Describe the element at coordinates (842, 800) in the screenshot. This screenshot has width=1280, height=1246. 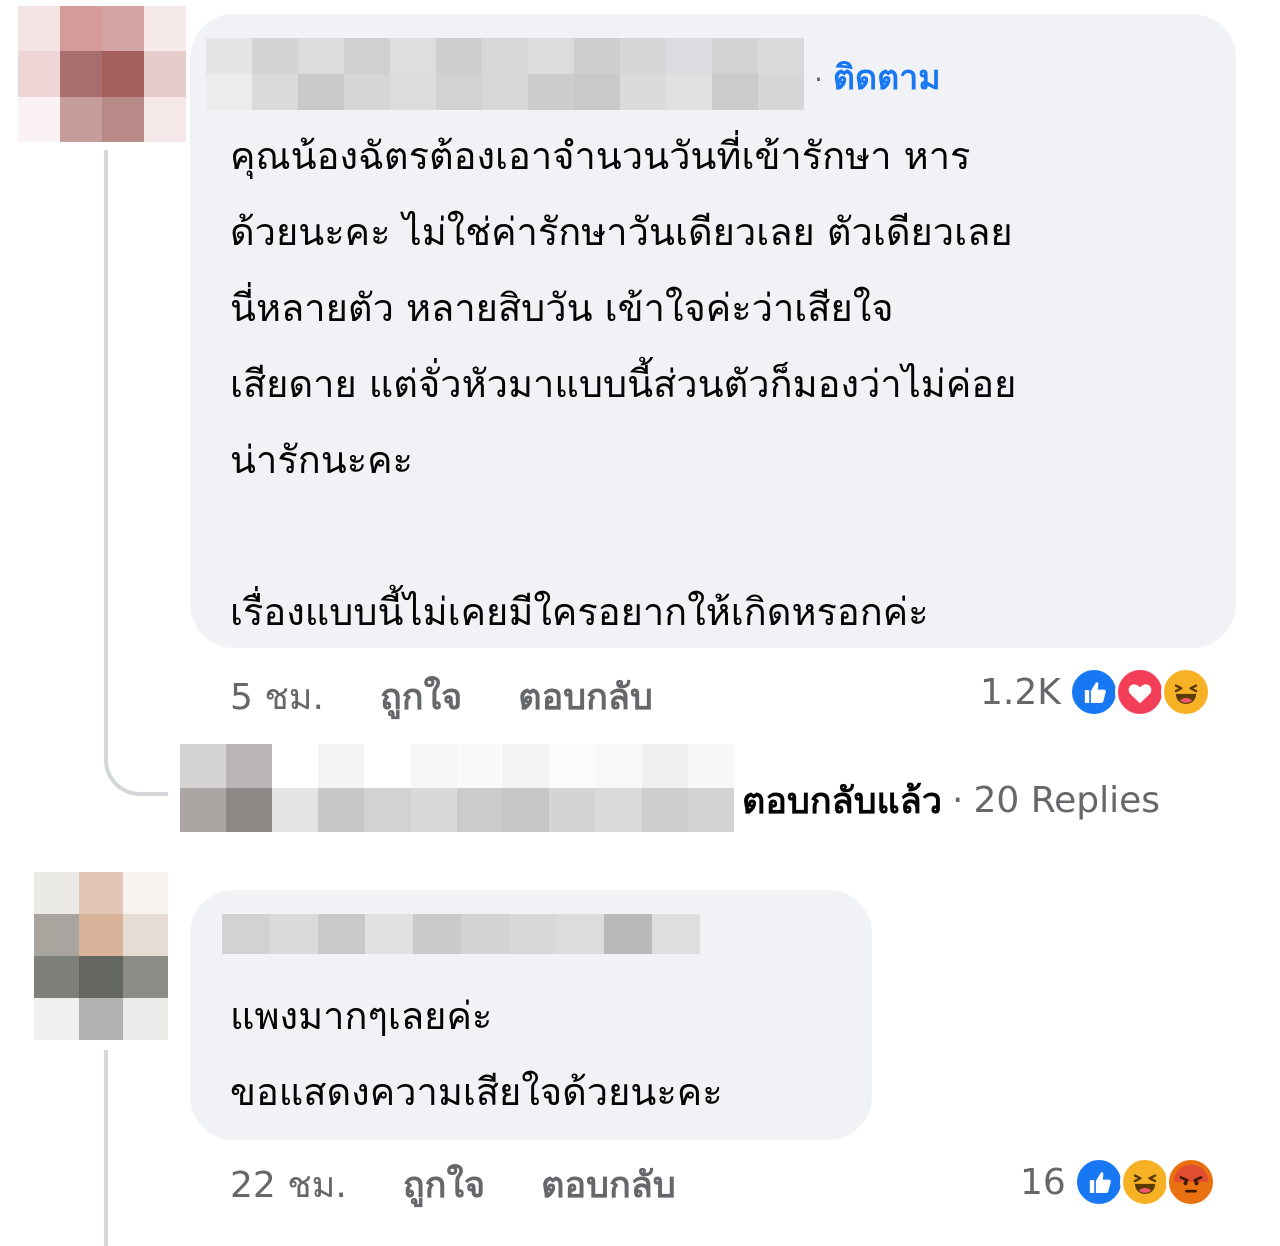
I see `replied-label: ตอบกลับแล้ว` at that location.